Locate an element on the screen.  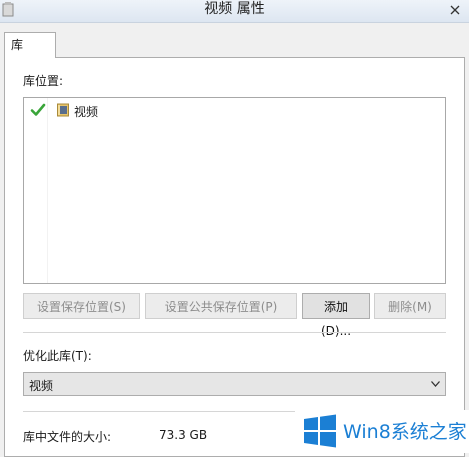
library-locations-label: 库位置: is located at coordinates (43, 81).